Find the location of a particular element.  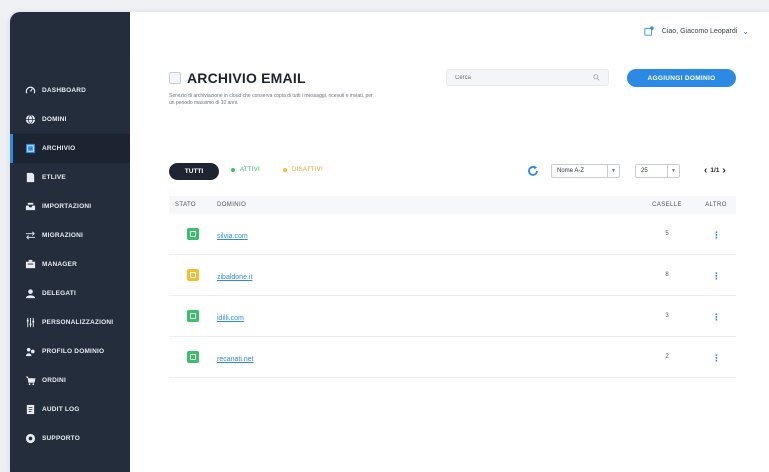

sidebar-item-label: AUDIT LOG is located at coordinates (61, 409).